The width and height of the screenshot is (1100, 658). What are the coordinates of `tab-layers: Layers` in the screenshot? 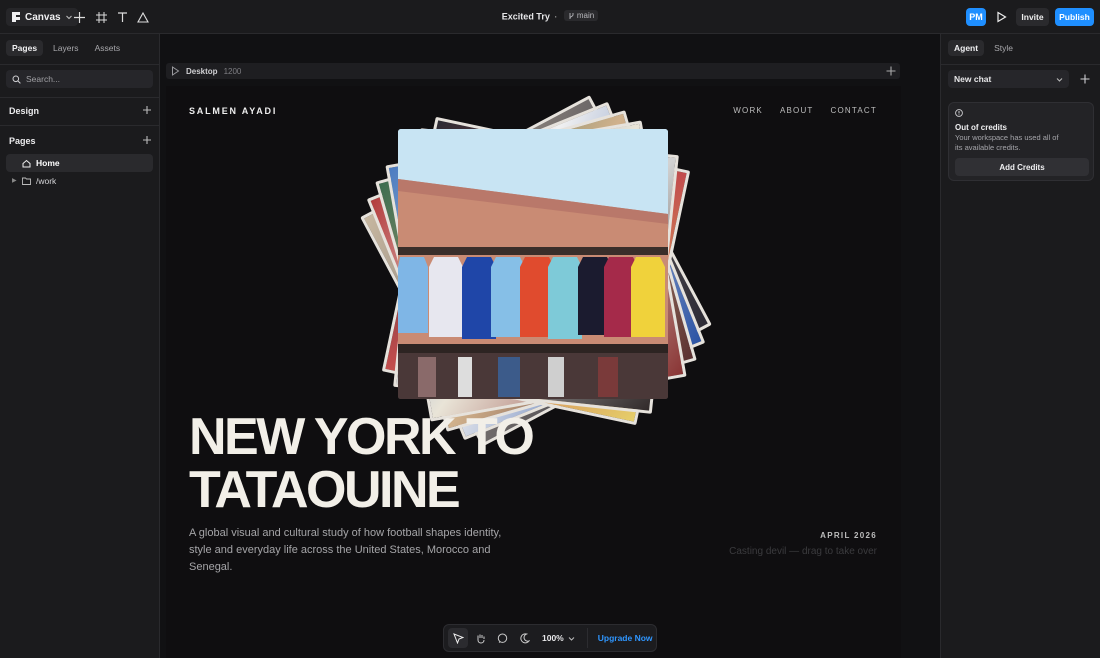 It's located at (66, 48).